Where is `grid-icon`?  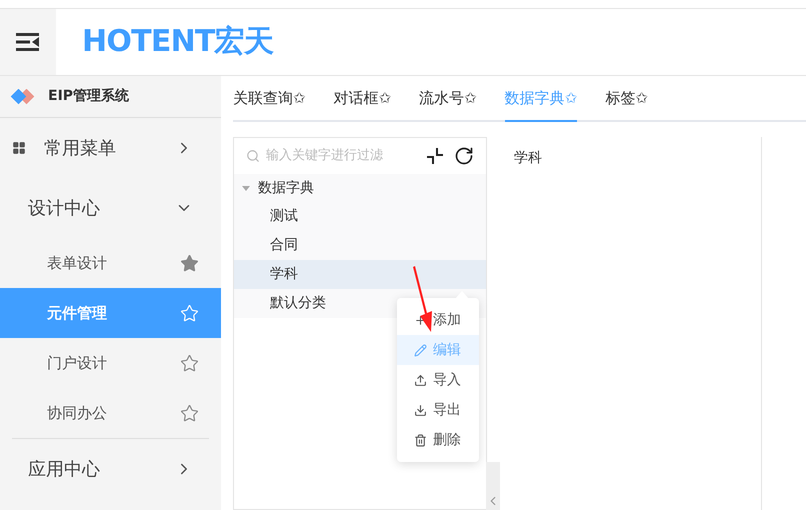 grid-icon is located at coordinates (19, 148).